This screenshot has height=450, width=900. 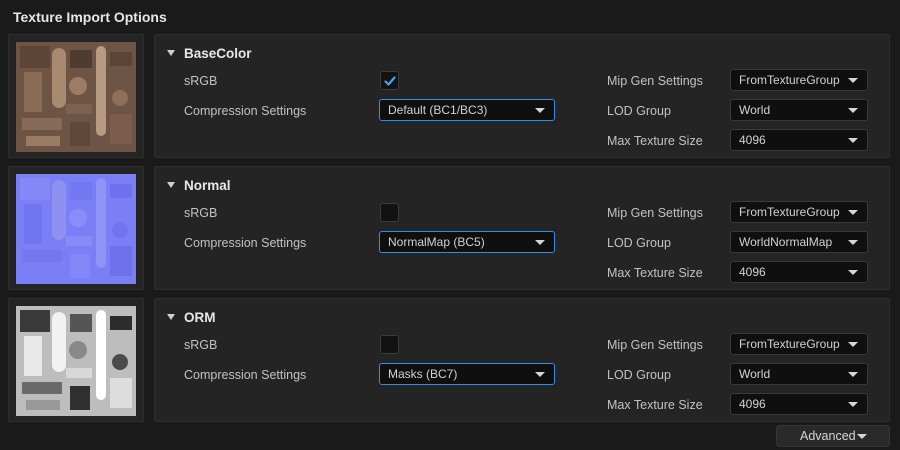 I want to click on group-header-orm: ORM, so click(x=191, y=317).